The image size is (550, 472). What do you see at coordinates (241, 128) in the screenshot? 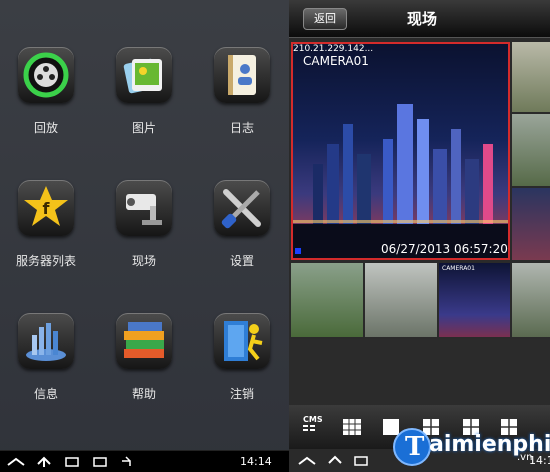
I see `app-label: 日志` at bounding box center [241, 128].